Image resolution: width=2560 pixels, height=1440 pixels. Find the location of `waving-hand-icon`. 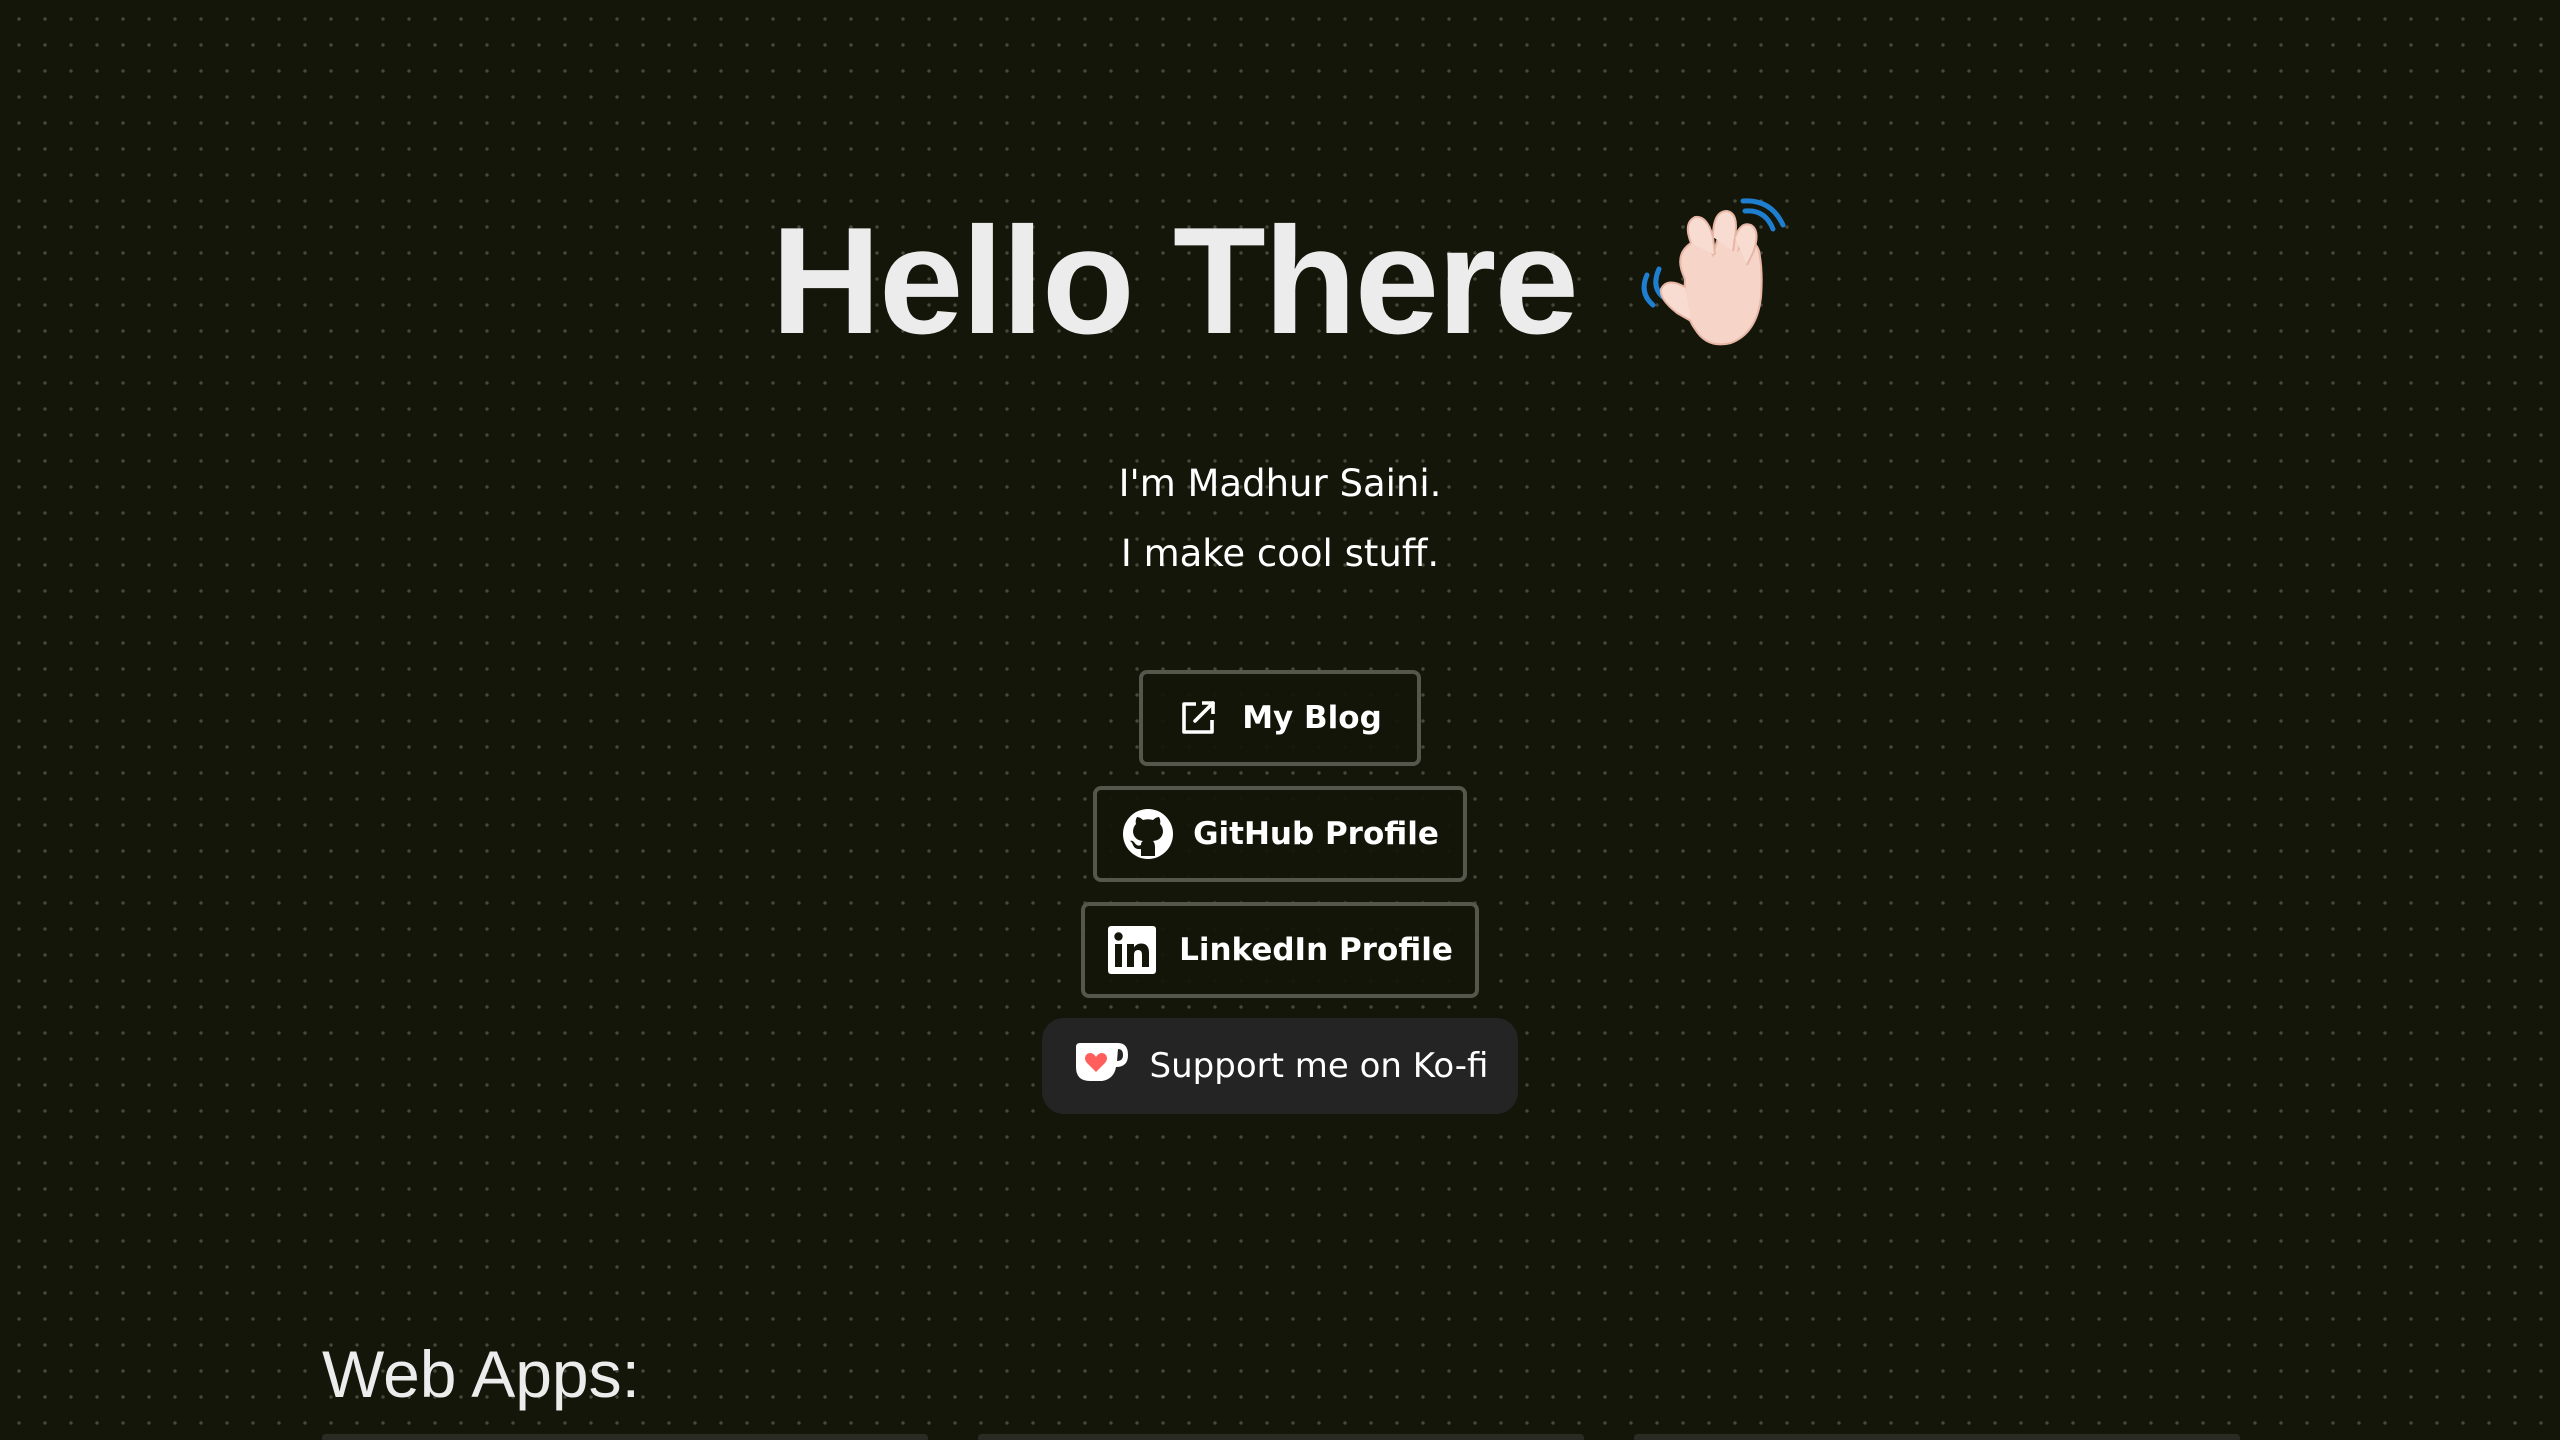

waving-hand-icon is located at coordinates (1711, 275).